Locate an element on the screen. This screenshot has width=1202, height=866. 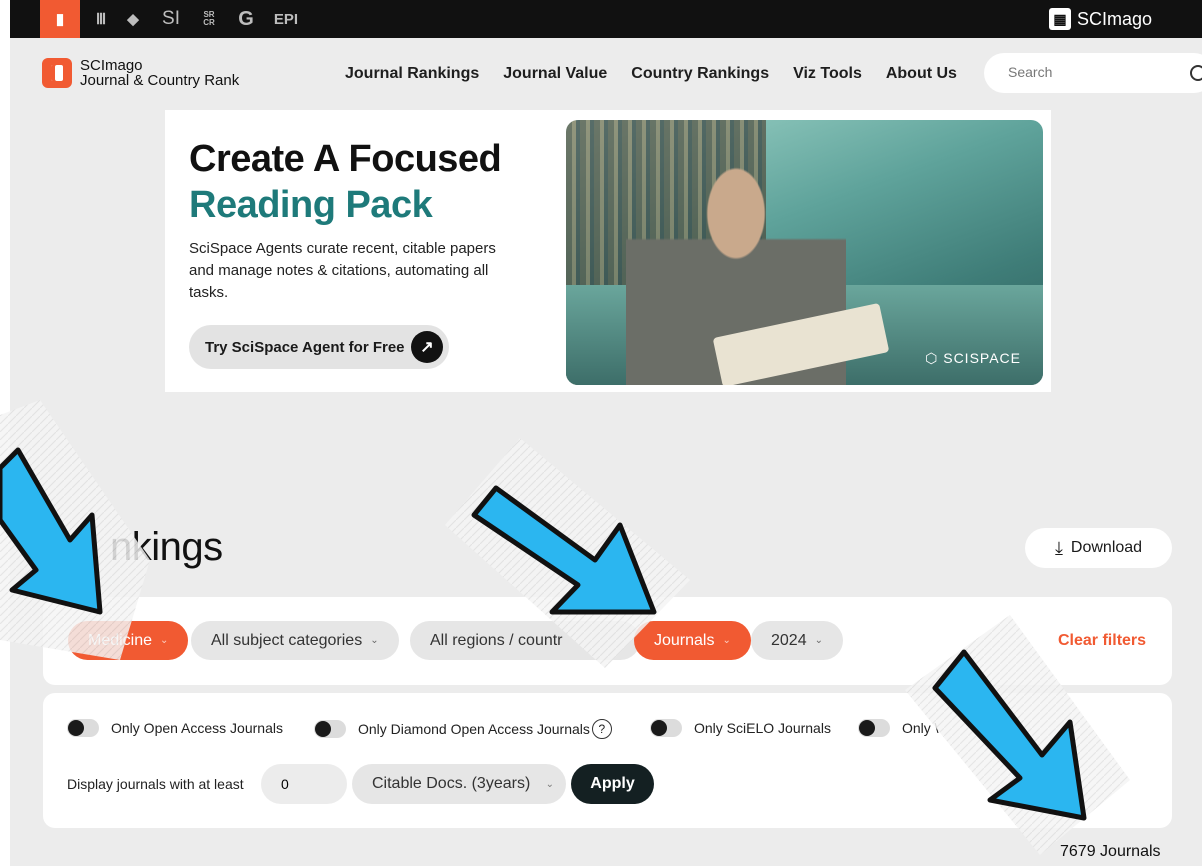
ad-image-brand: ⬡ SCISPACE is located at coordinates (973, 358).